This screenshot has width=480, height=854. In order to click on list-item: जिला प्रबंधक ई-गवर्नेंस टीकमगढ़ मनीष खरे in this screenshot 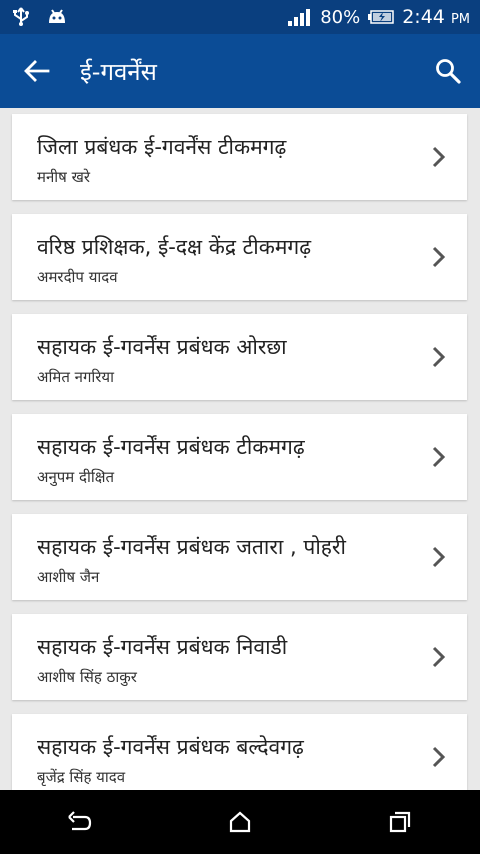, I will do `click(239, 157)`.